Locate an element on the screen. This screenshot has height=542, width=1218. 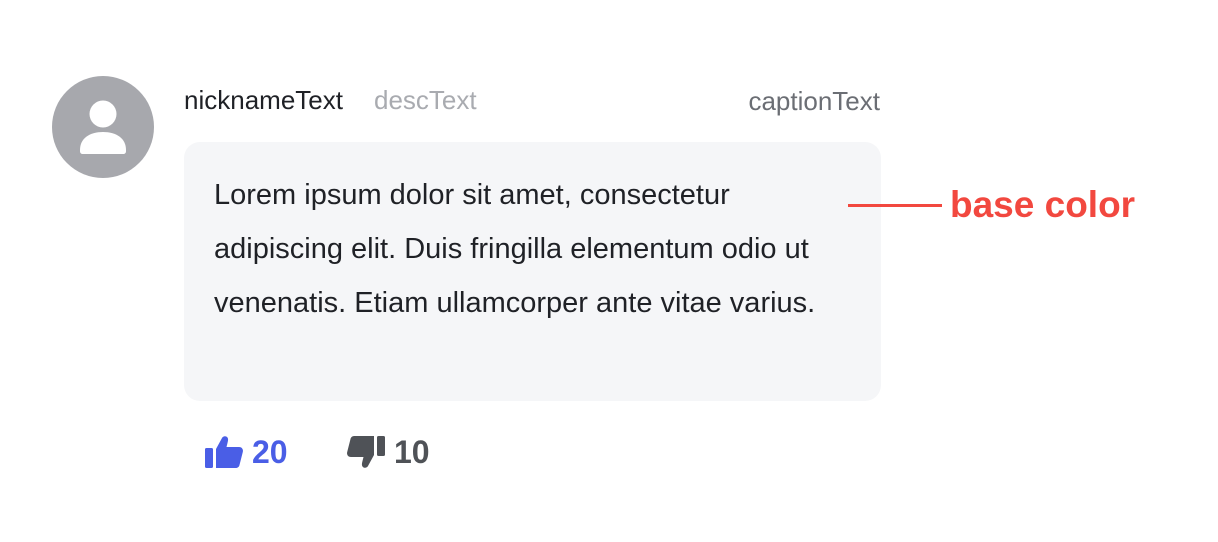
annotation-line is located at coordinates (895, 205).